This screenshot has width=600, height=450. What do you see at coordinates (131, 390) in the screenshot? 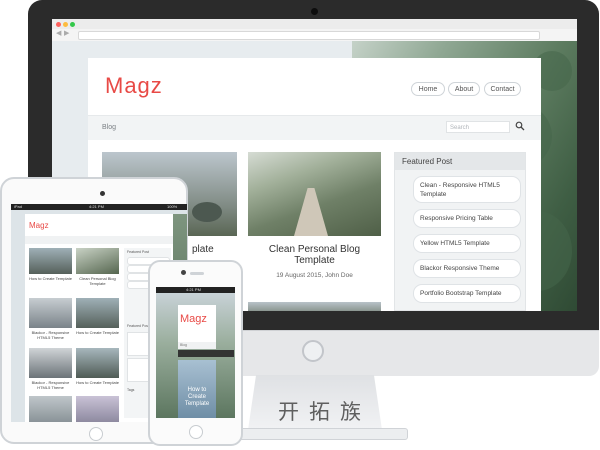
I see `tags-heading: Tags` at bounding box center [131, 390].